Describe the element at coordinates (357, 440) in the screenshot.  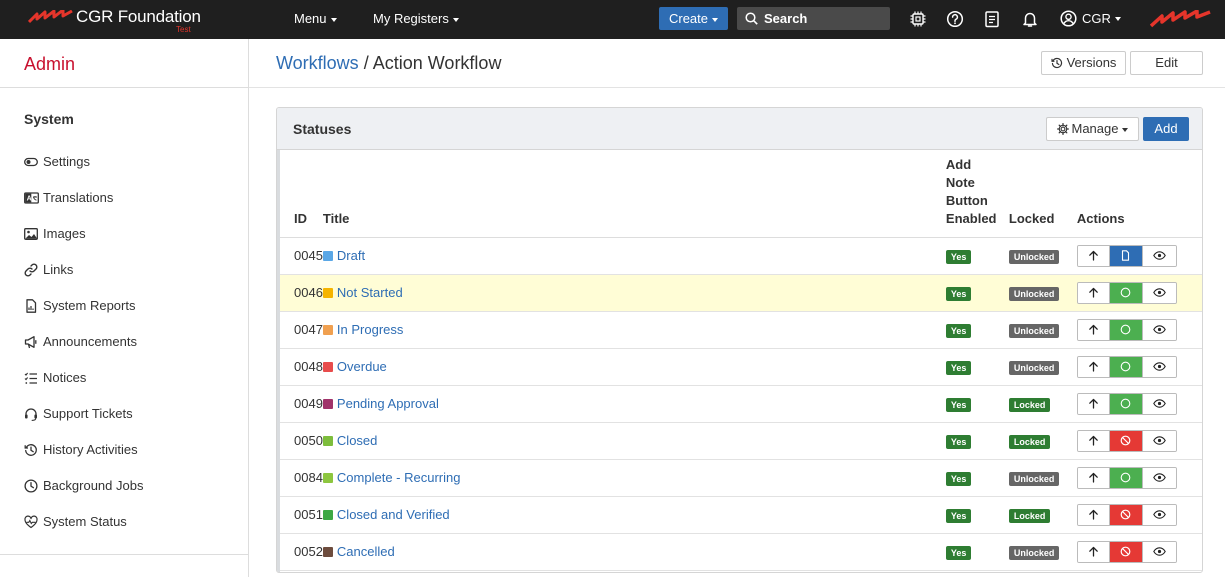
I see `status-title-link: Closed` at that location.